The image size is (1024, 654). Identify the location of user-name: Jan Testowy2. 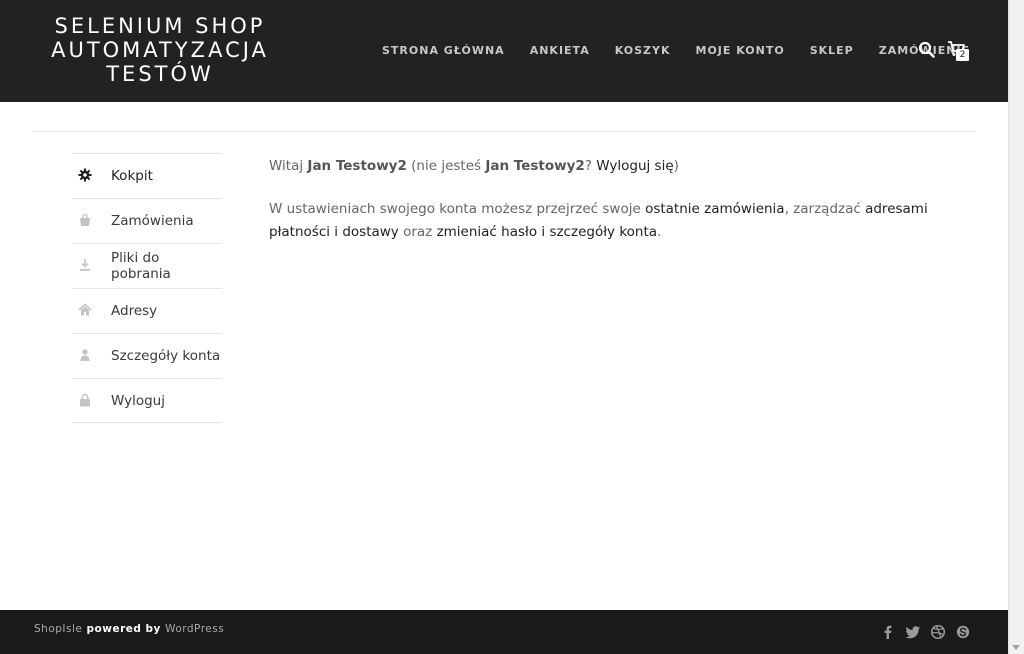
(357, 166).